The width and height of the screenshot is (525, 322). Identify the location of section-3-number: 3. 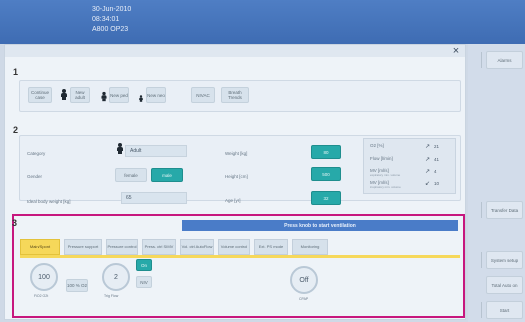
(15, 223).